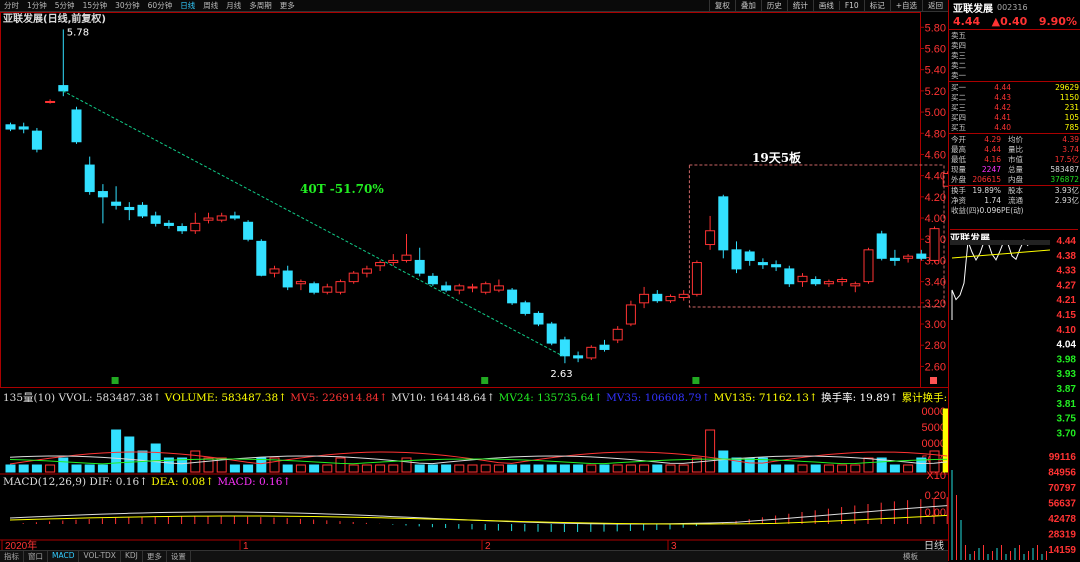 The width and height of the screenshot is (1080, 562). Describe the element at coordinates (561, 374) in the screenshot. I see `low-label: 2.63` at that location.